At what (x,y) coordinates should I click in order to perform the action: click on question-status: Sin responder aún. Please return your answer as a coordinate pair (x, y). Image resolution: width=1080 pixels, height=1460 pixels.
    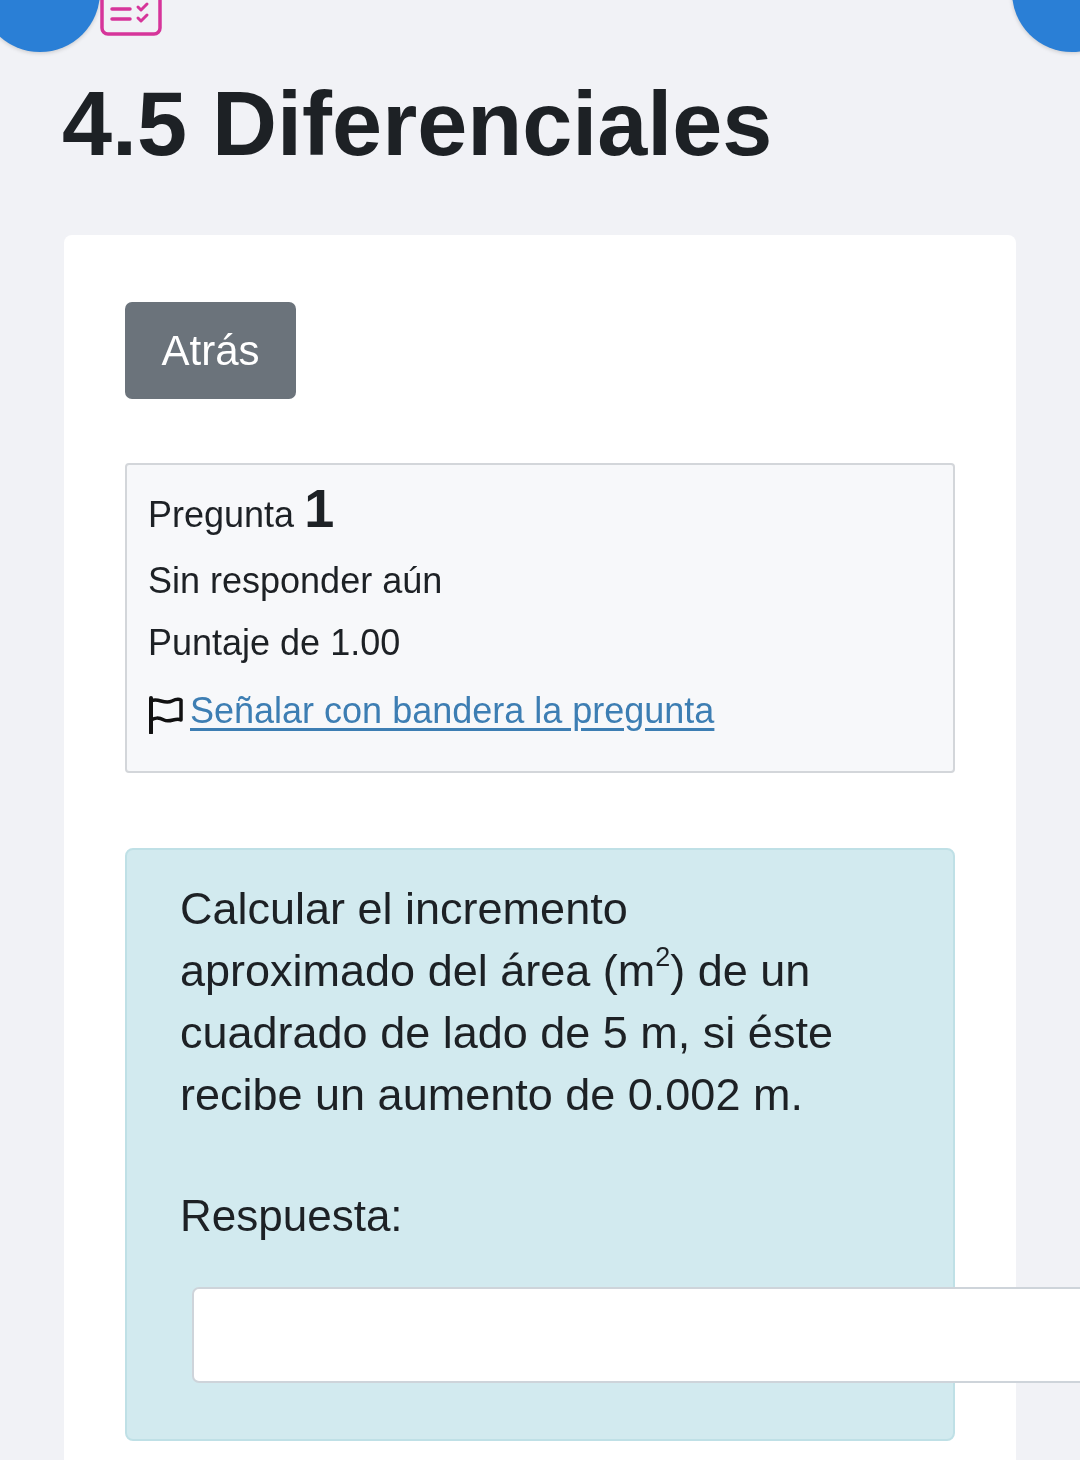
    Looking at the image, I should click on (296, 581).